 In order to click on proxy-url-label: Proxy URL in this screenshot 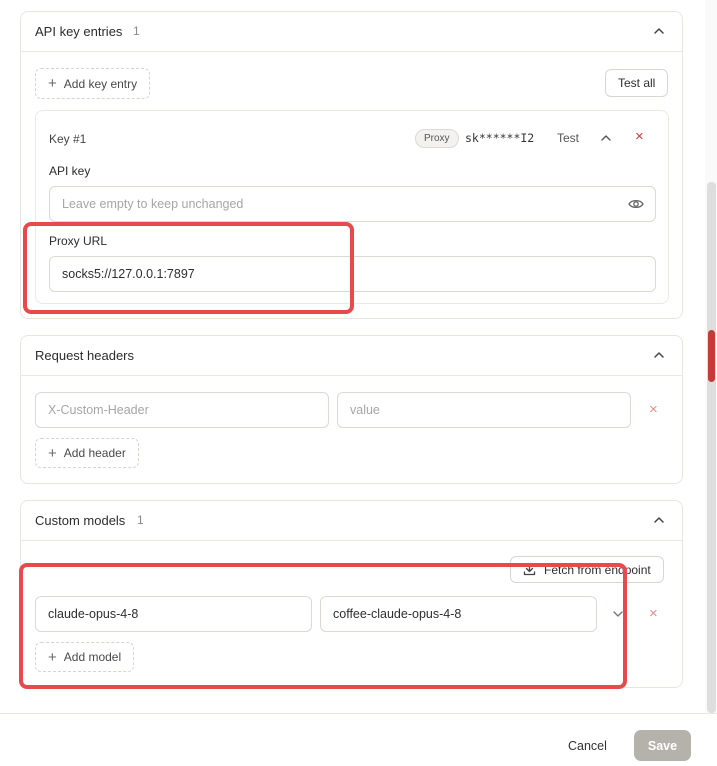, I will do `click(78, 241)`.